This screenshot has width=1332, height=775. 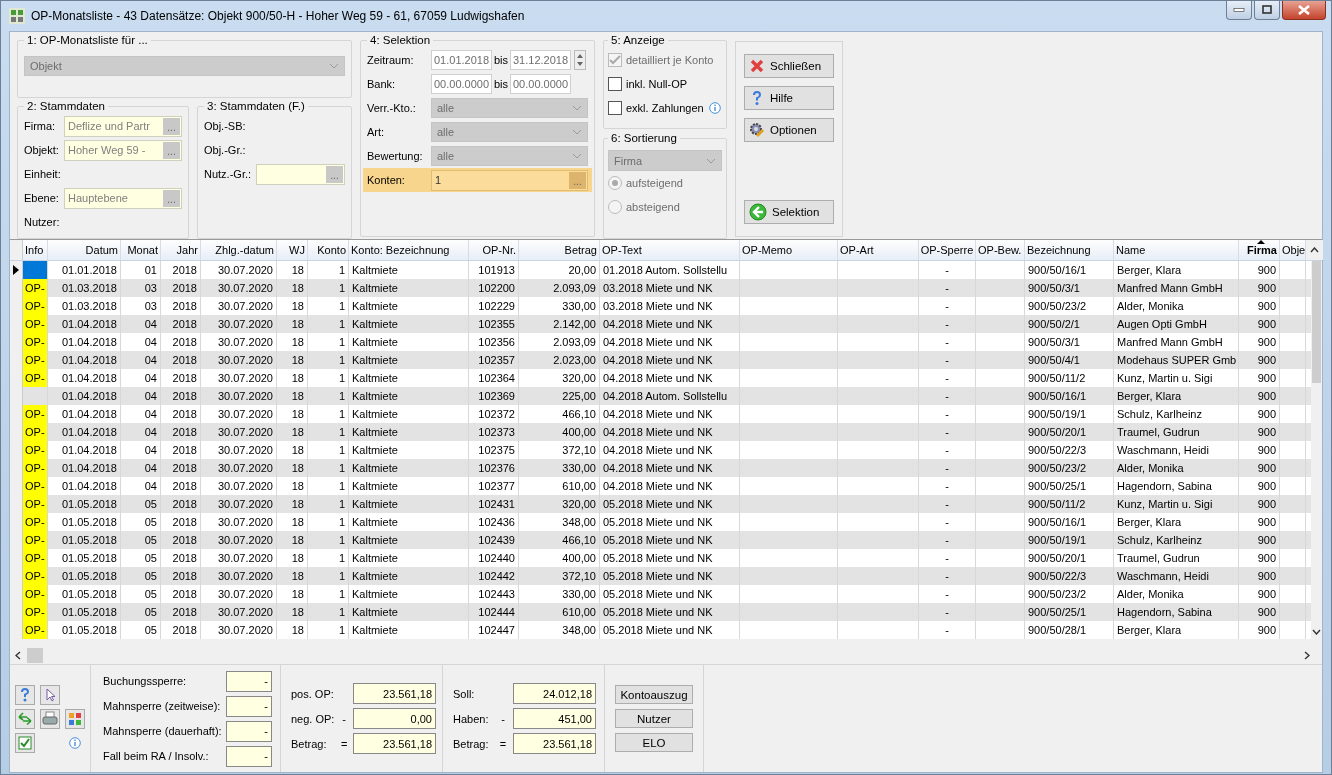 What do you see at coordinates (1304, 10) in the screenshot?
I see `close-button` at bounding box center [1304, 10].